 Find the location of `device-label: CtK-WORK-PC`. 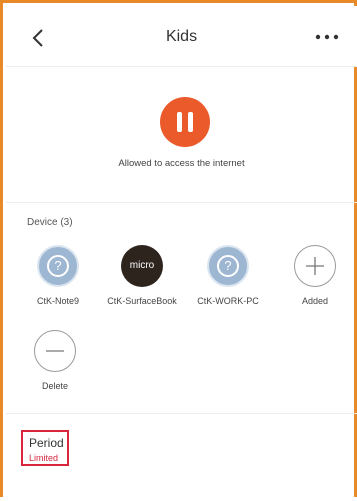

device-label: CtK-WORK-PC is located at coordinates (228, 301).